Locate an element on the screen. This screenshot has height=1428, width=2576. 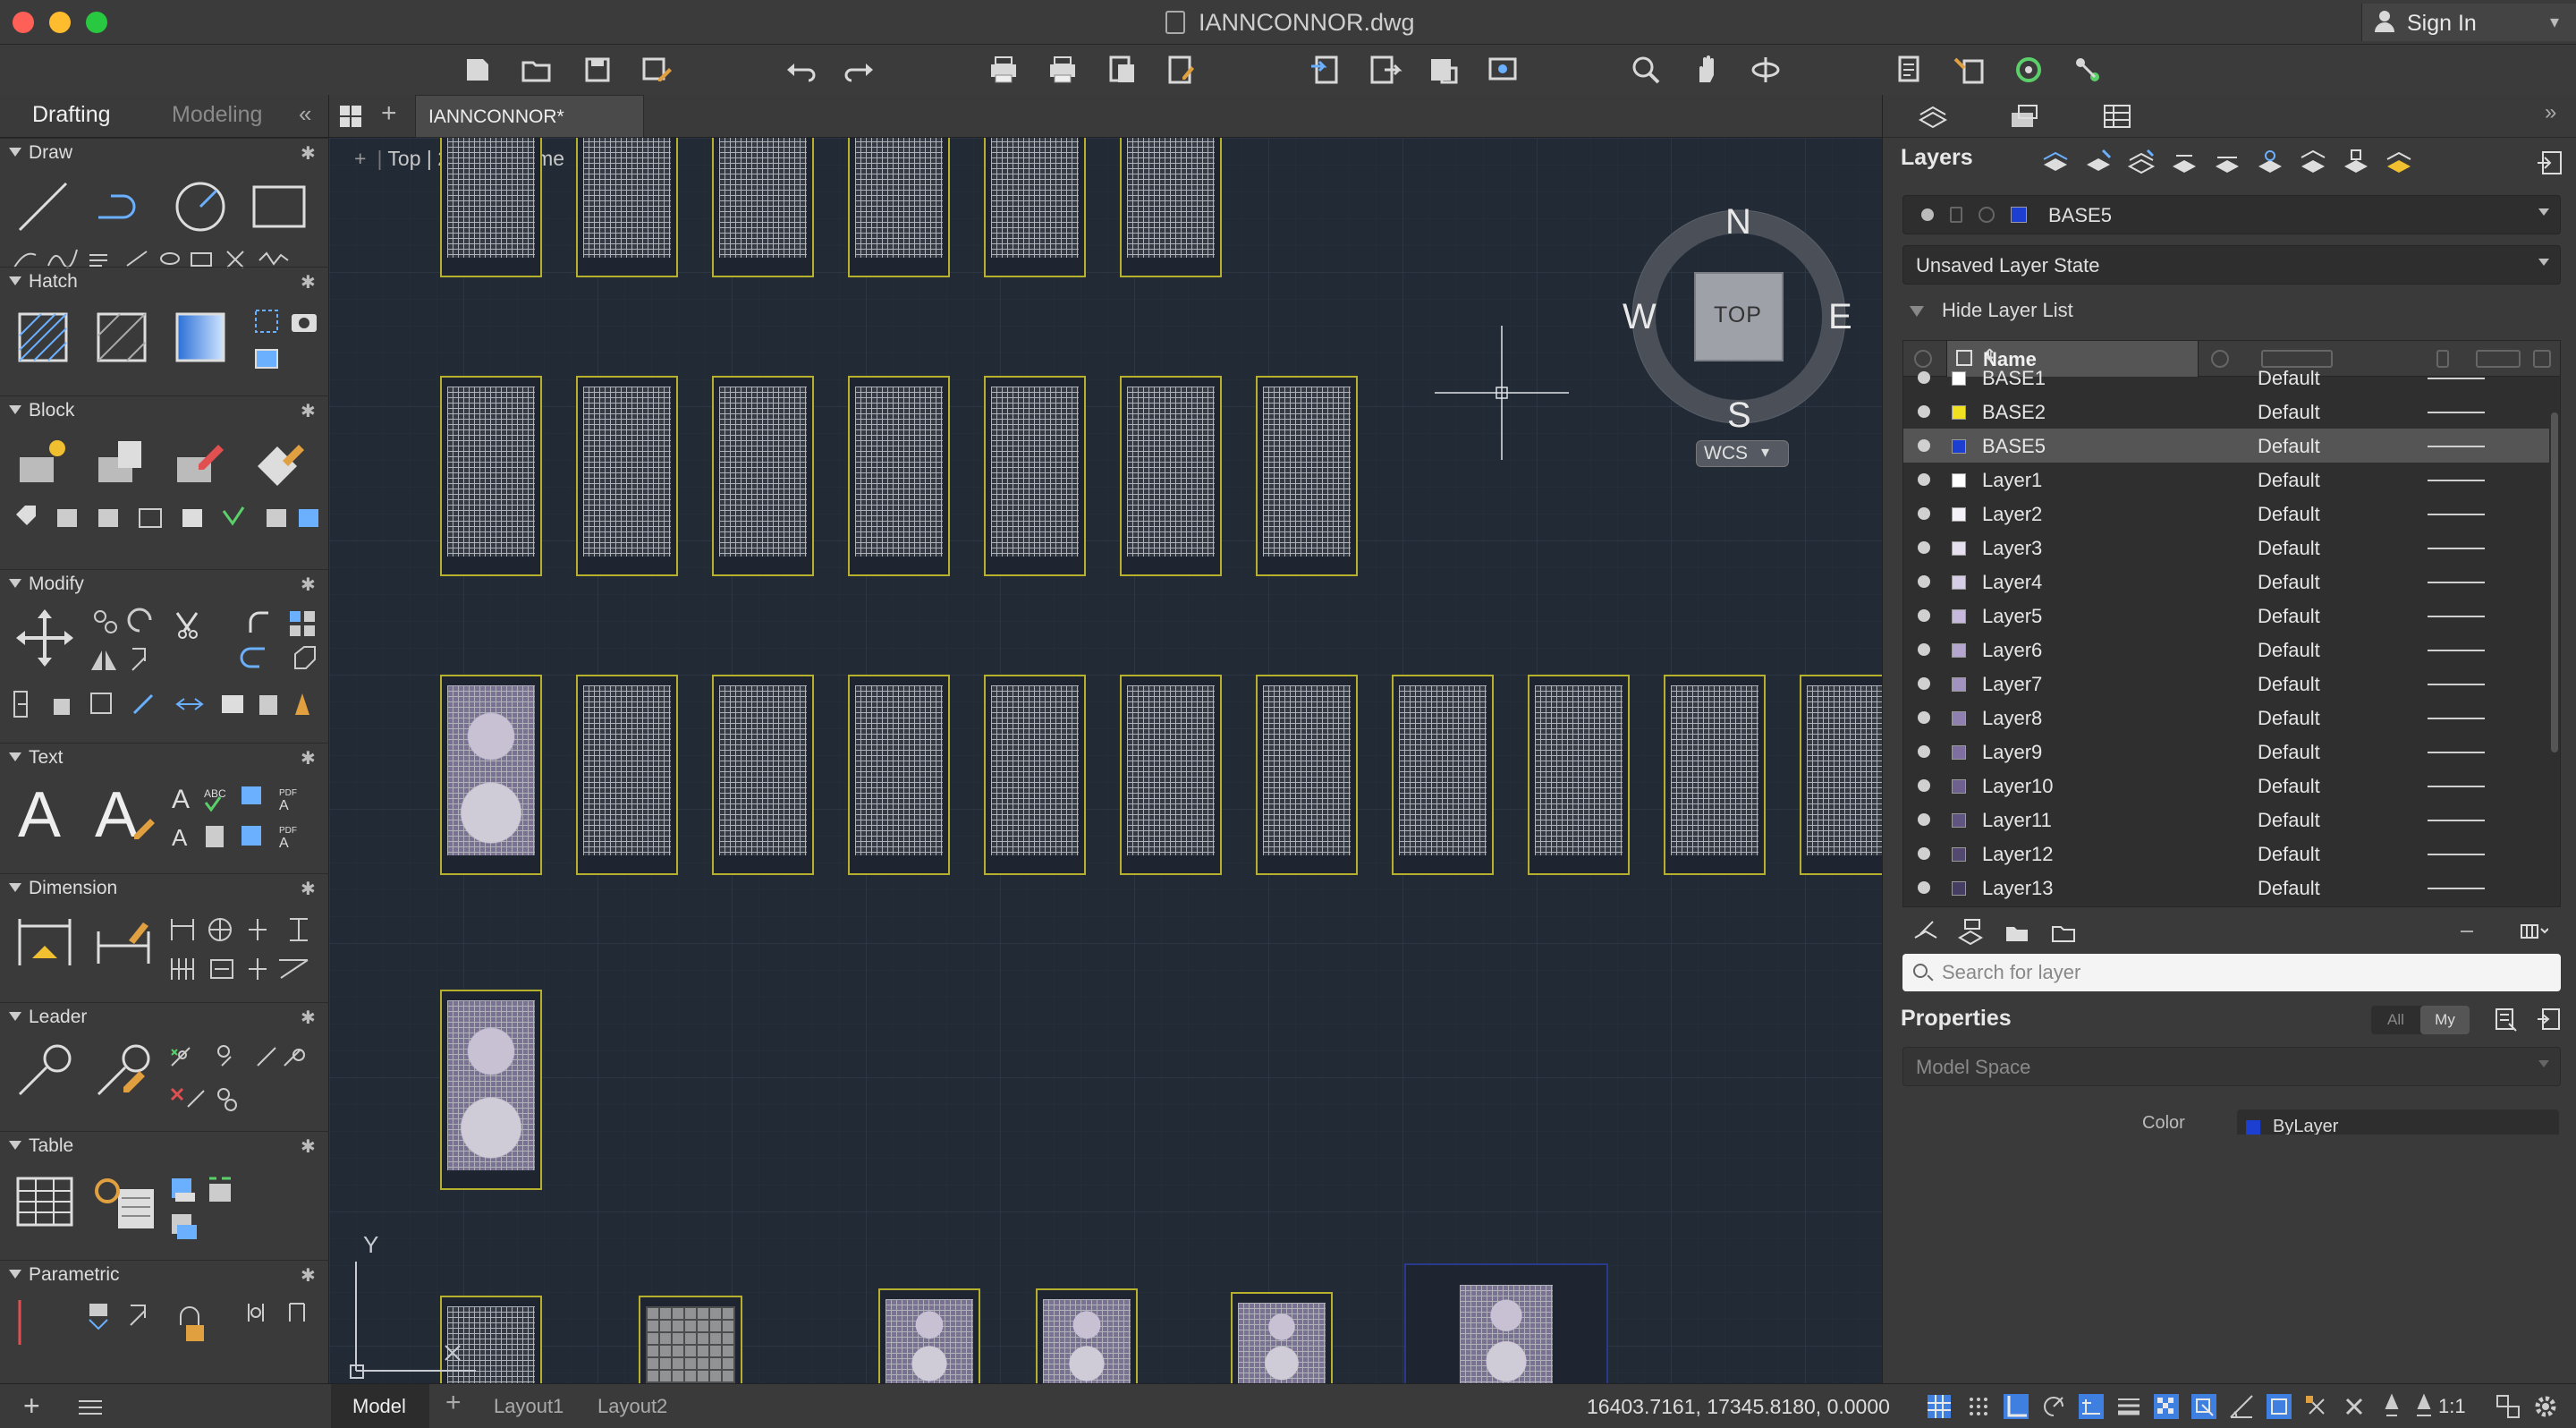
annotation-scale-icon is located at coordinates (2424, 1406).